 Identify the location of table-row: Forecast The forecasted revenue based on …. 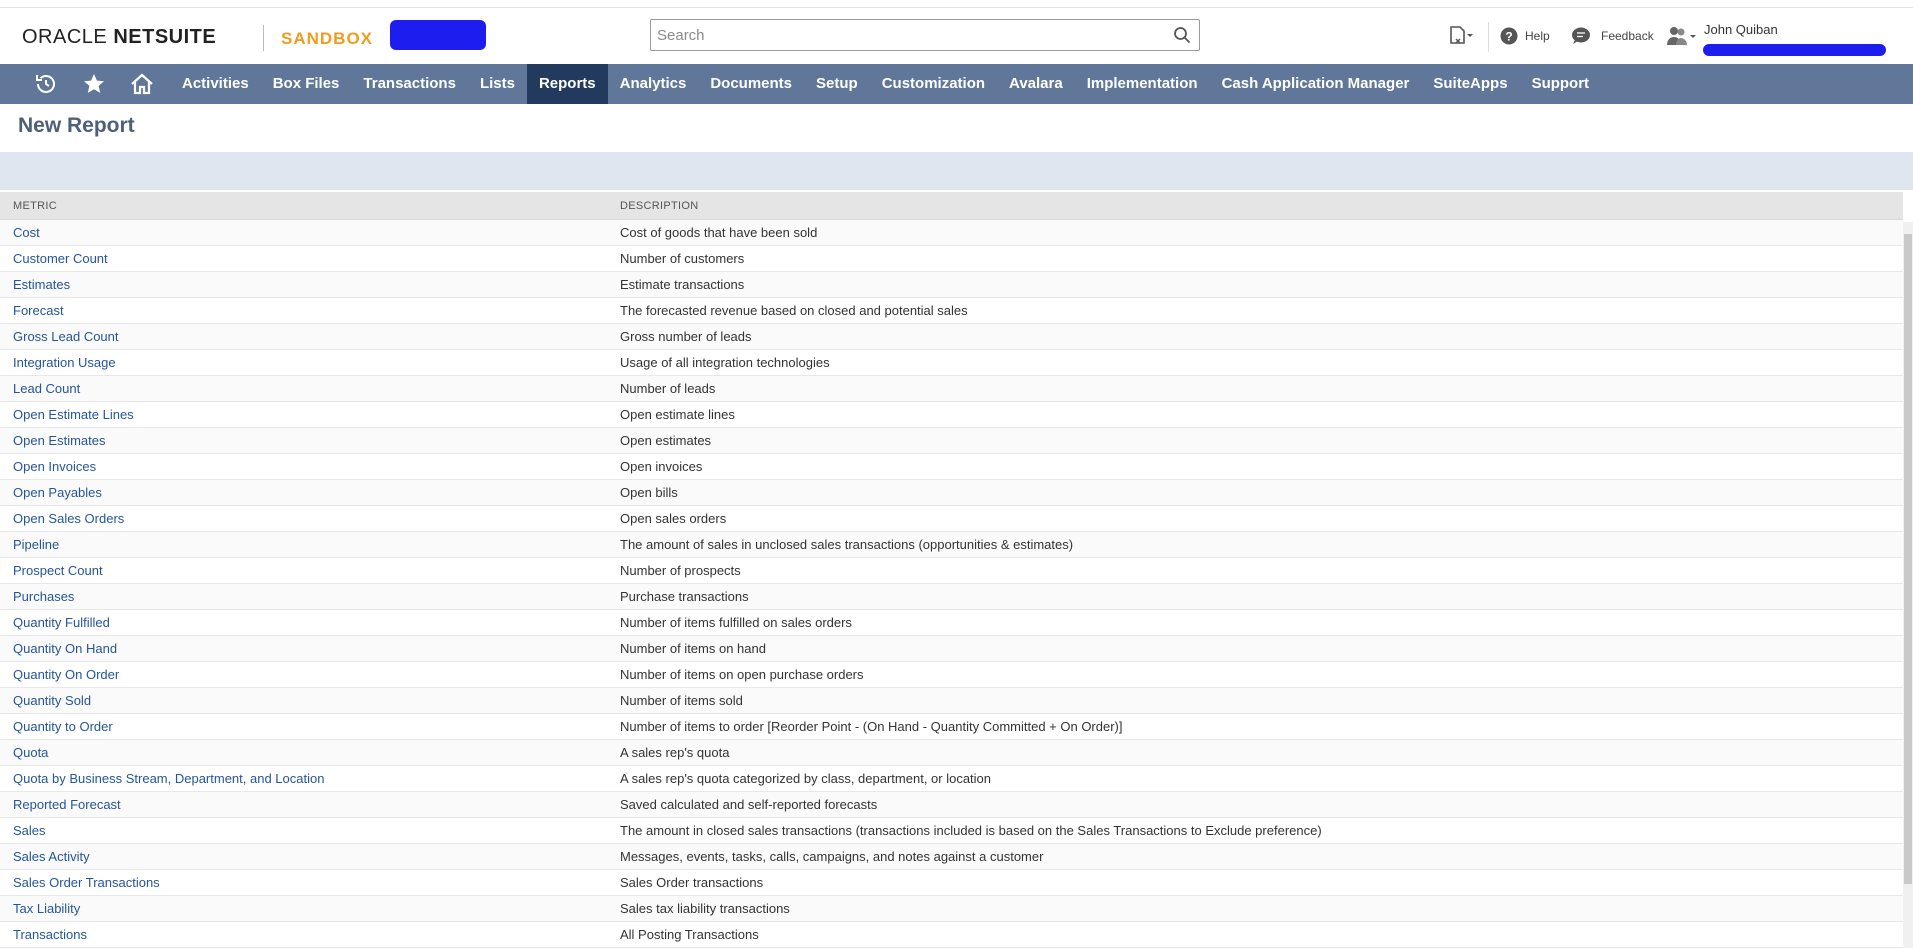
(951, 311).